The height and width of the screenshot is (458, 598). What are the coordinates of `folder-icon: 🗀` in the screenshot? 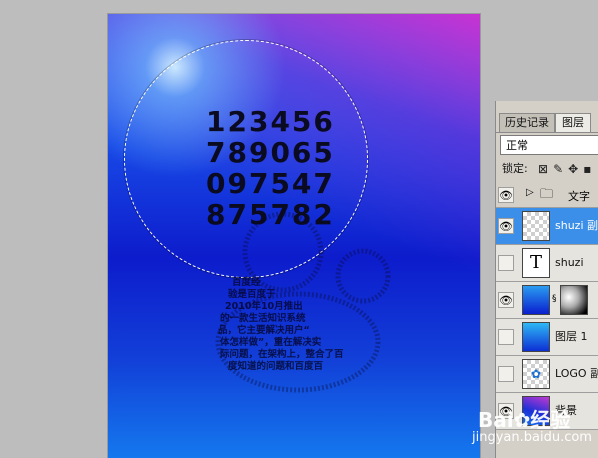 It's located at (547, 194).